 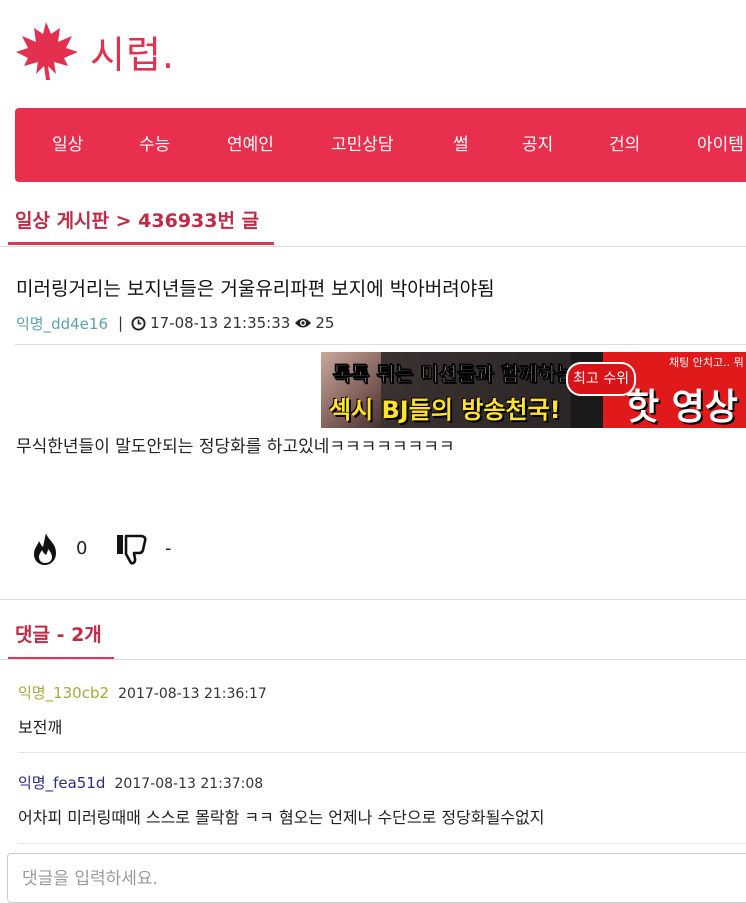 What do you see at coordinates (362, 145) in the screenshot?
I see `nav-item-counsel: 고민상담` at bounding box center [362, 145].